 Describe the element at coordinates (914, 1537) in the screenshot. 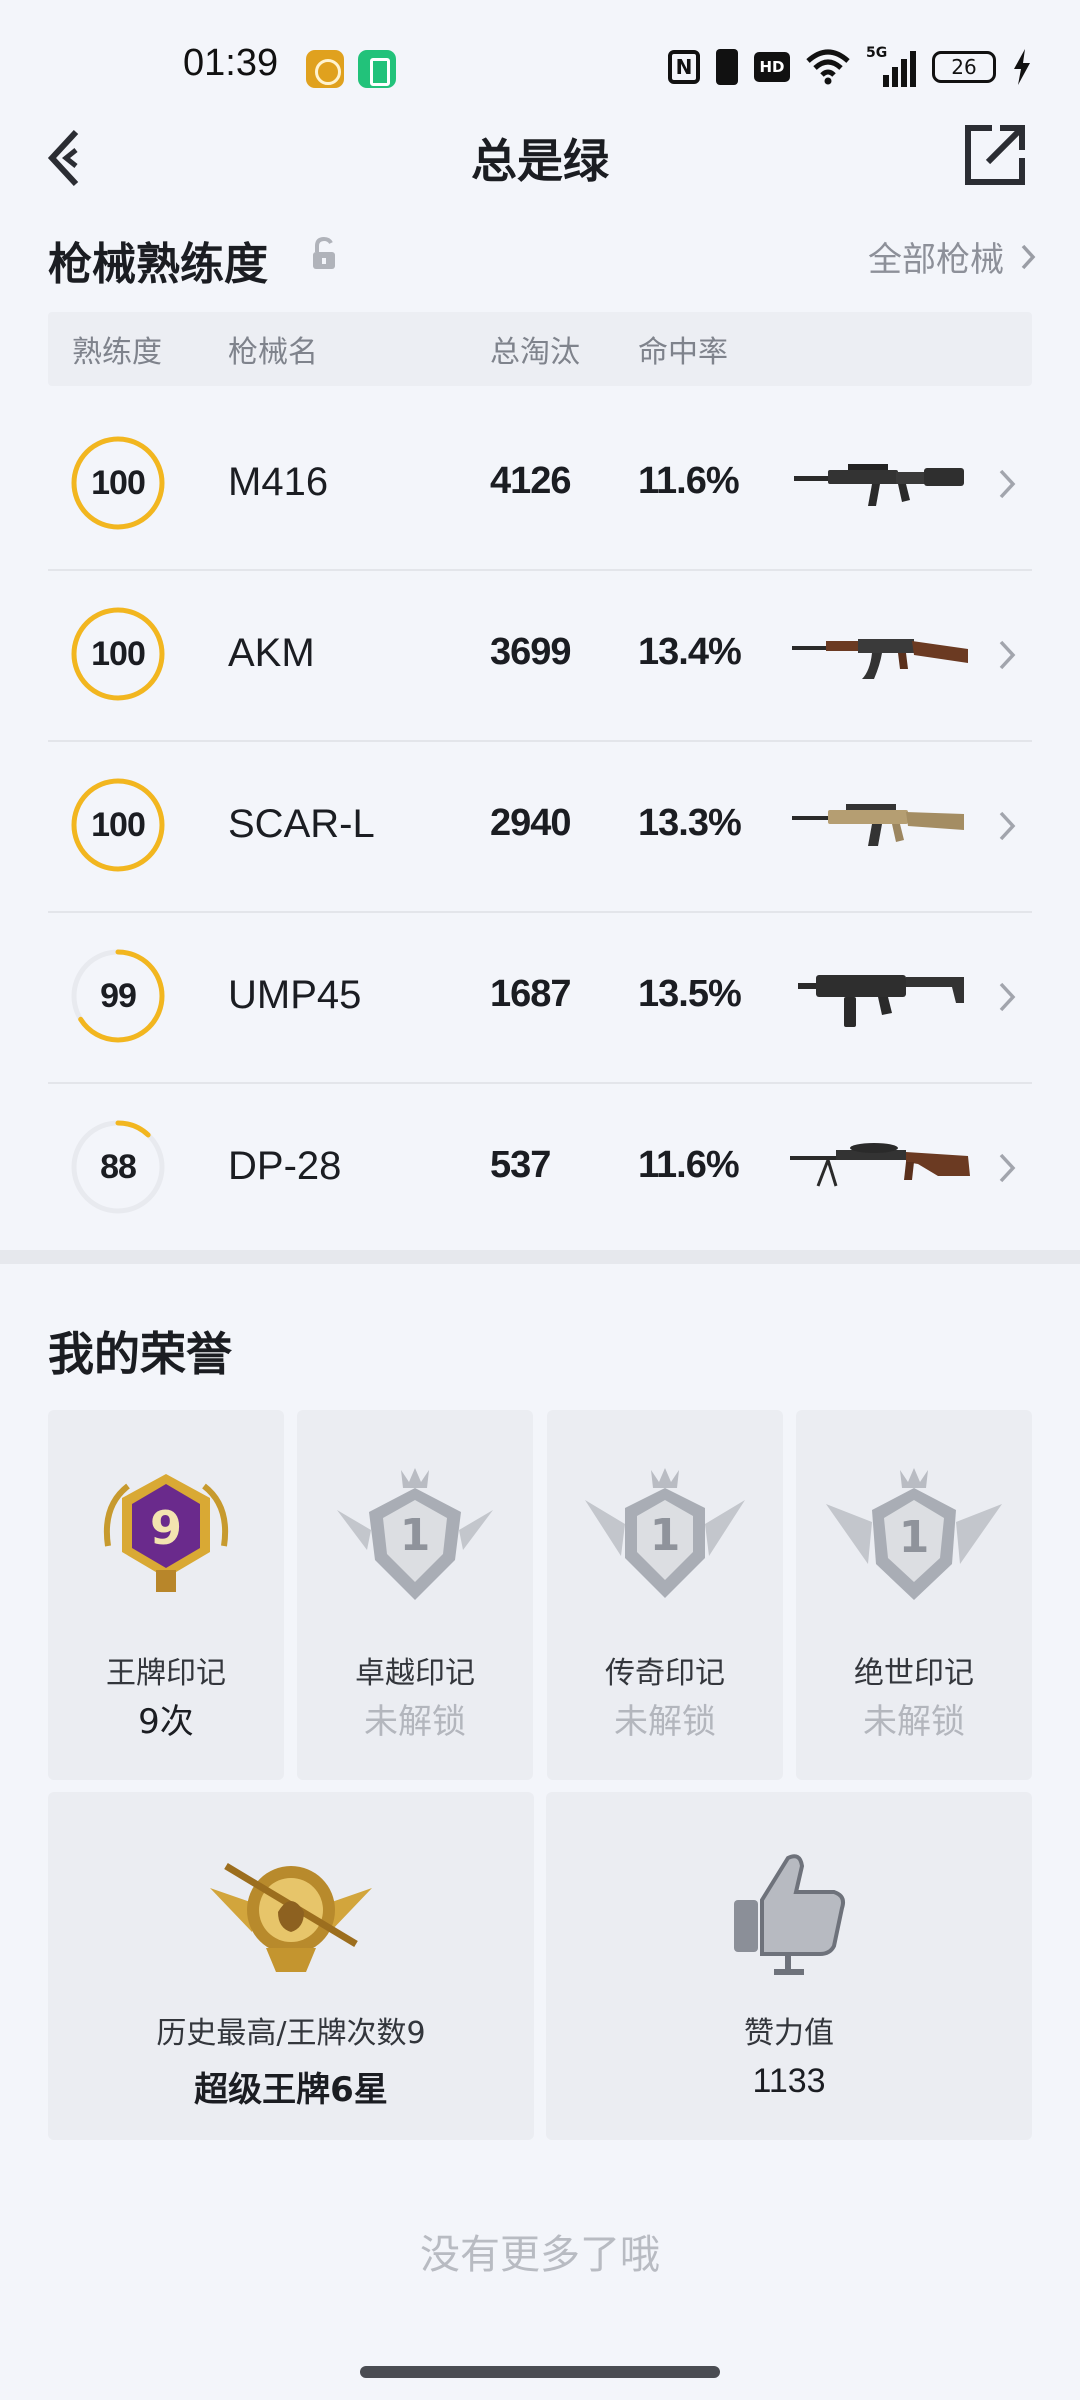

I see `peerless-badge-number: 1` at that location.